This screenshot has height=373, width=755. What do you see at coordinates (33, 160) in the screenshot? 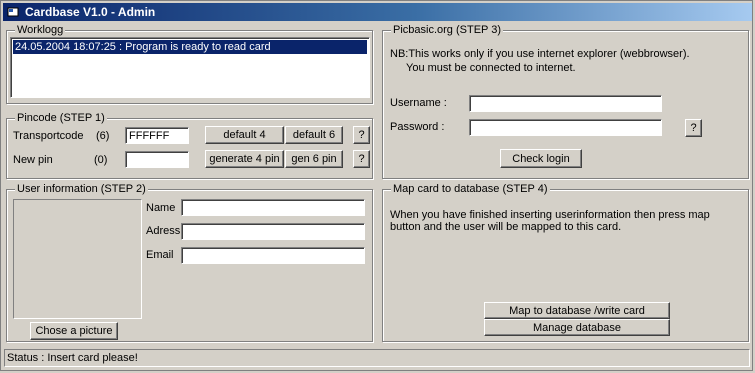
I see `new-pin-label: New pin` at bounding box center [33, 160].